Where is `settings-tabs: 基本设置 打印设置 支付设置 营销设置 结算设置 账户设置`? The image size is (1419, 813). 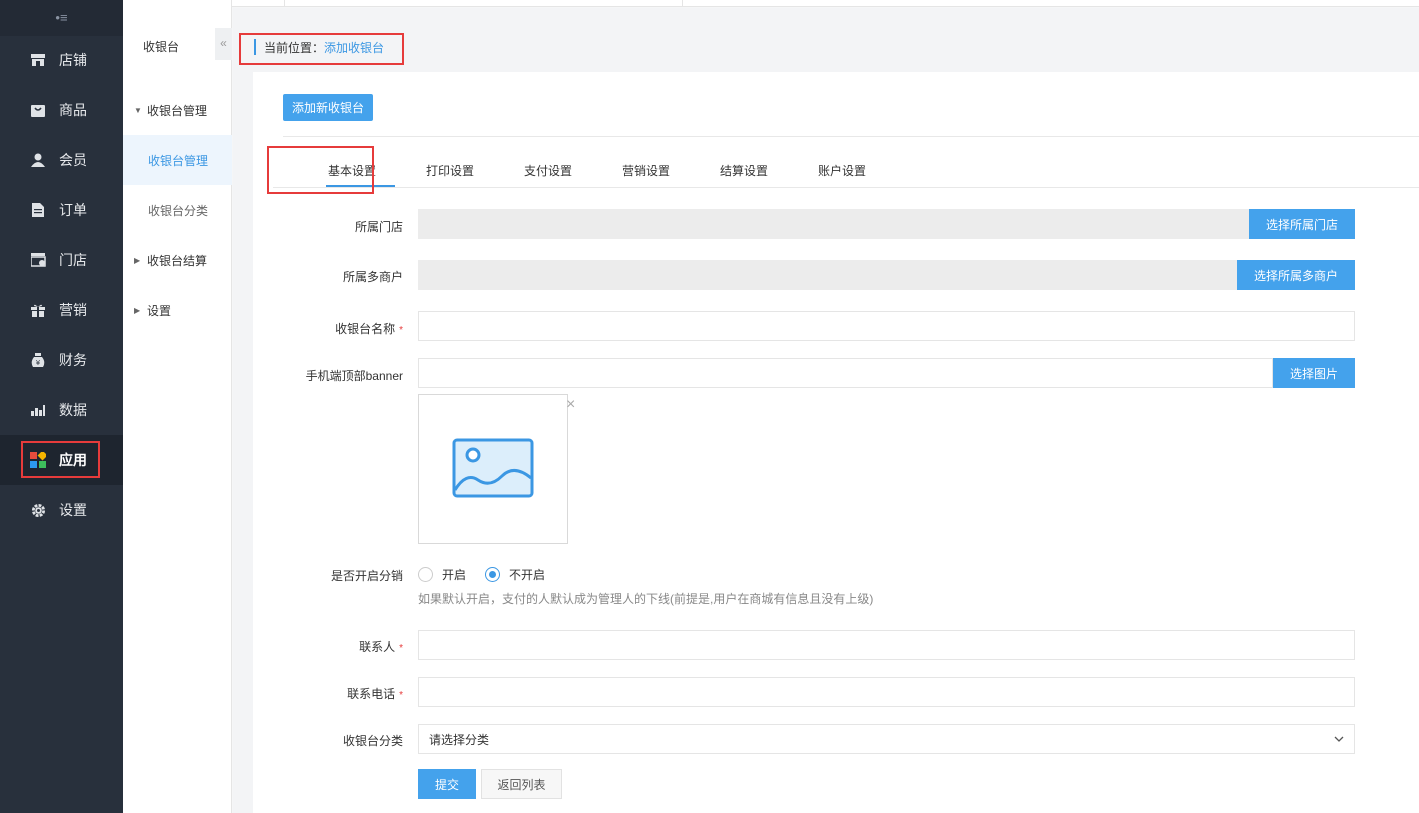 settings-tabs: 基本设置 打印设置 支付设置 营销设置 结算设置 账户设置 is located at coordinates (846, 170).